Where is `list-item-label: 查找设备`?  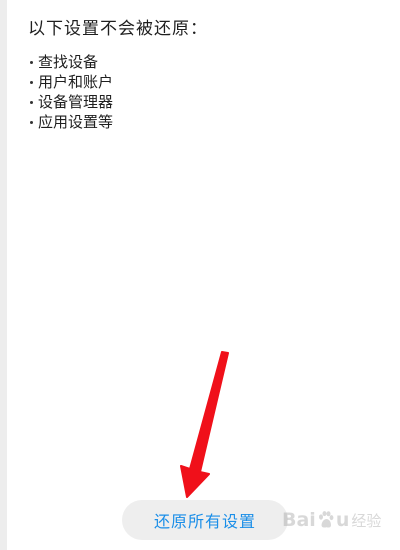
list-item-label: 查找设备 is located at coordinates (68, 62).